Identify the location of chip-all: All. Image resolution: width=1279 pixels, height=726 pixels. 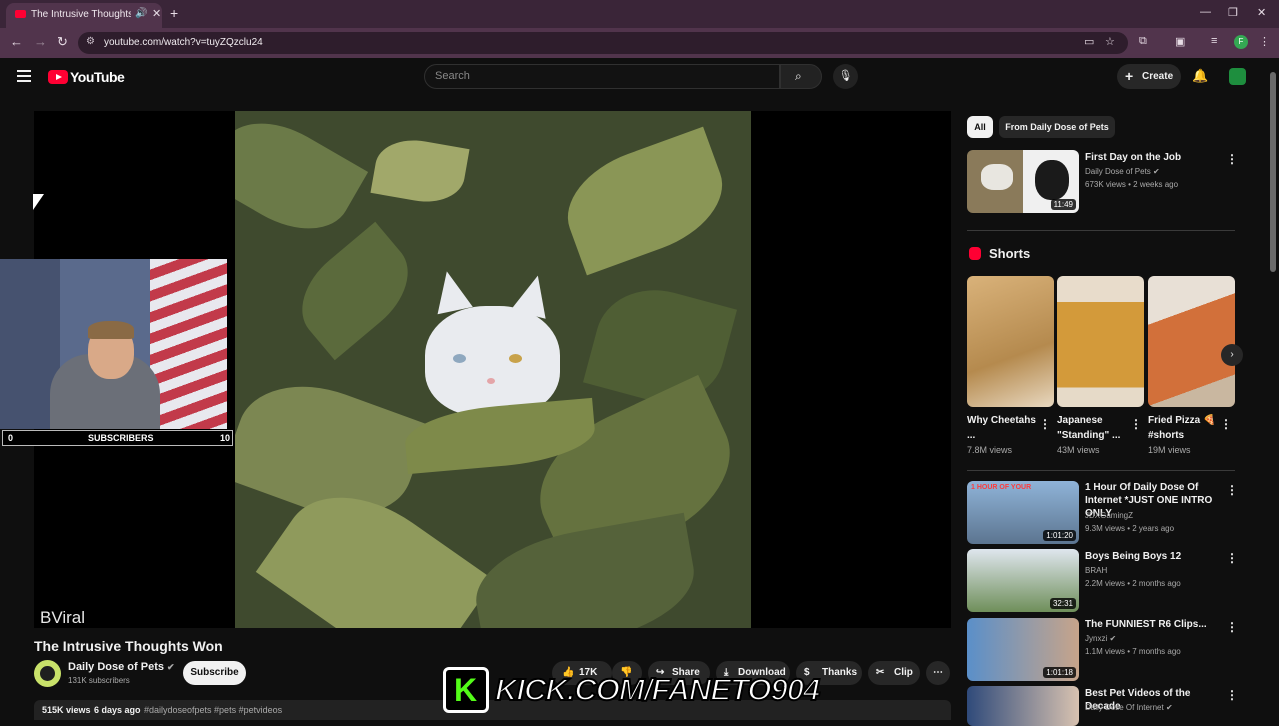
(980, 127).